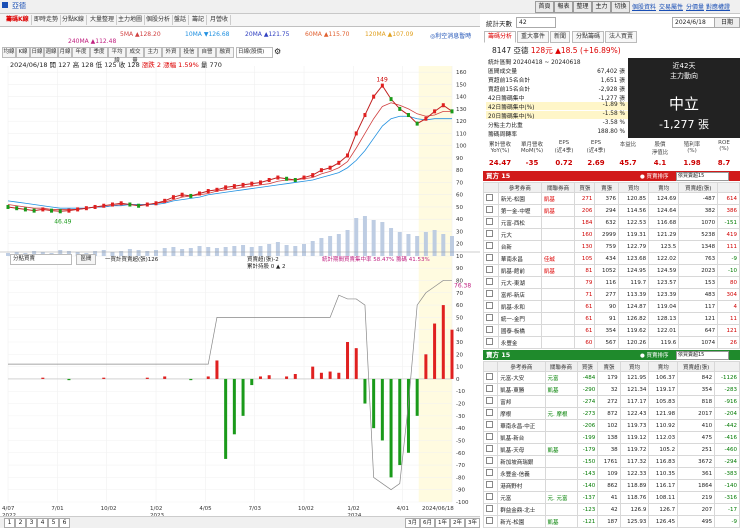  What do you see at coordinates (582, 7) in the screenshot?
I see `organize-button: 整理` at bounding box center [582, 7].